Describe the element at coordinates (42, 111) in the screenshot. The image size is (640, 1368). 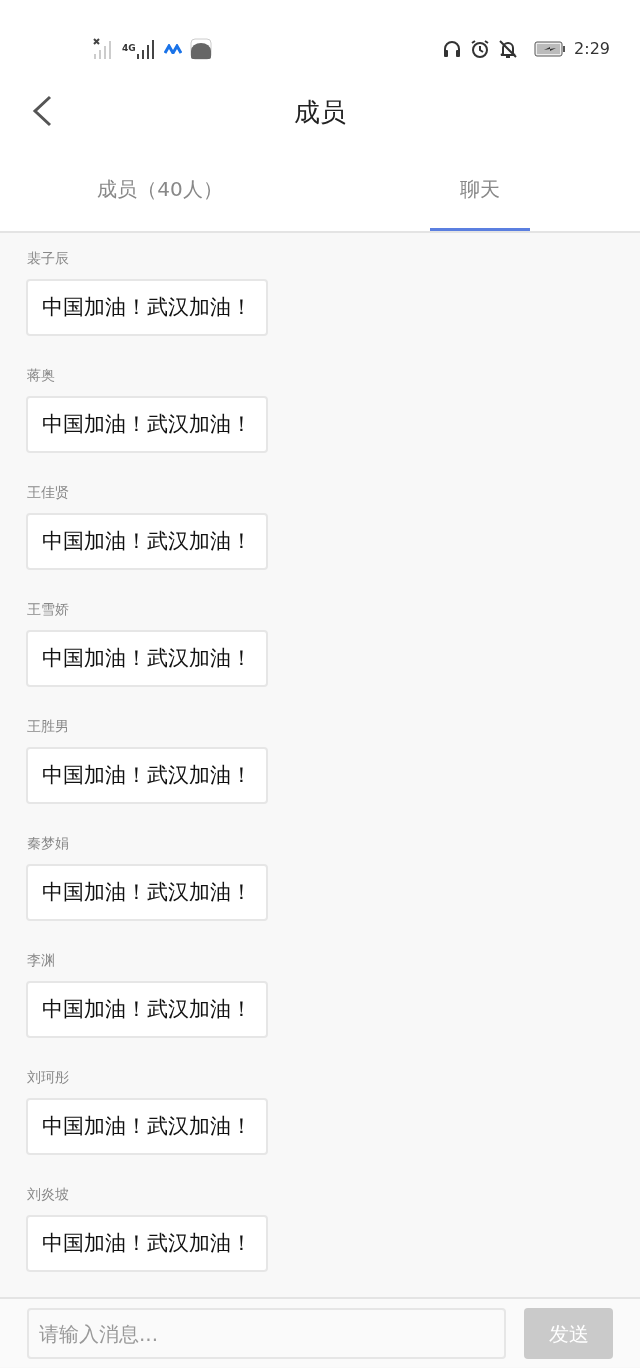
I see `back-button` at that location.